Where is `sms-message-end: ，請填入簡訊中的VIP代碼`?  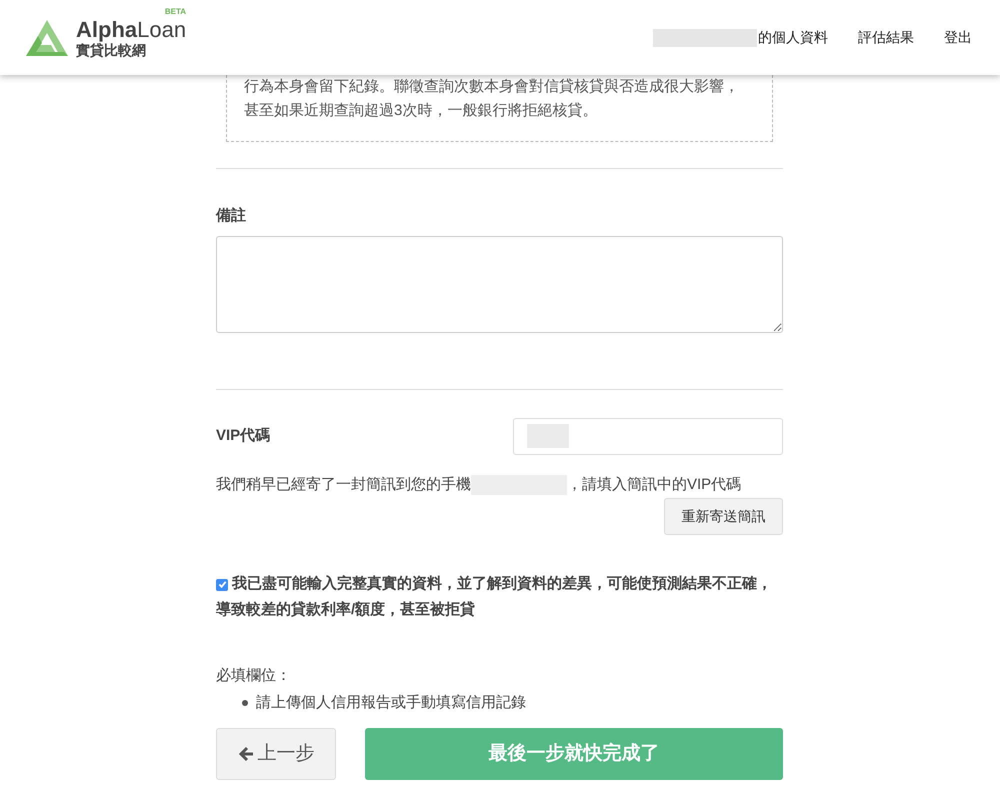
sms-message-end: ，請填入簡訊中的VIP代碼 is located at coordinates (654, 484).